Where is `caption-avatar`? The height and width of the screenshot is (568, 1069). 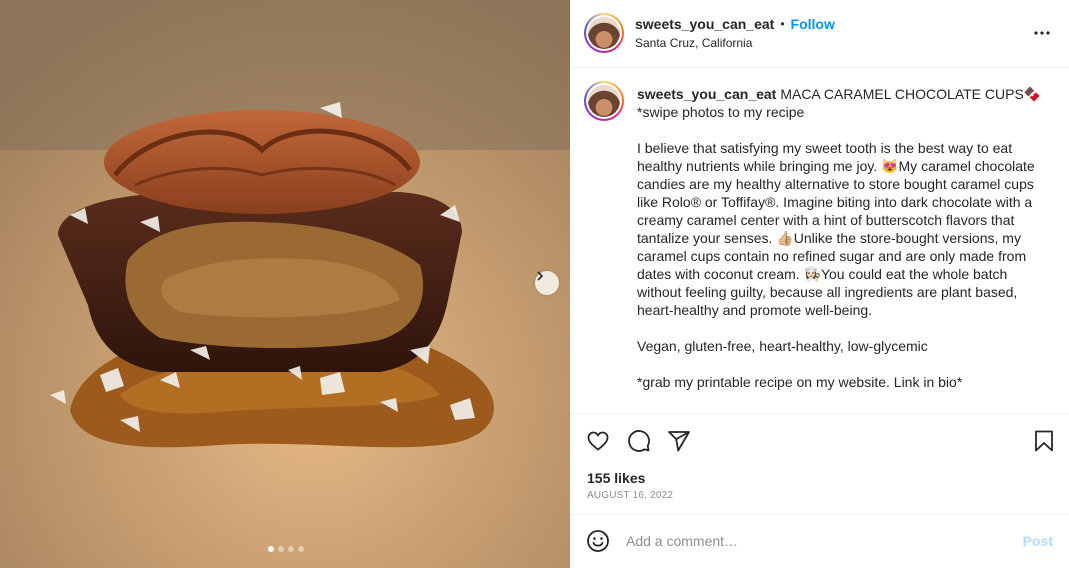 caption-avatar is located at coordinates (604, 101).